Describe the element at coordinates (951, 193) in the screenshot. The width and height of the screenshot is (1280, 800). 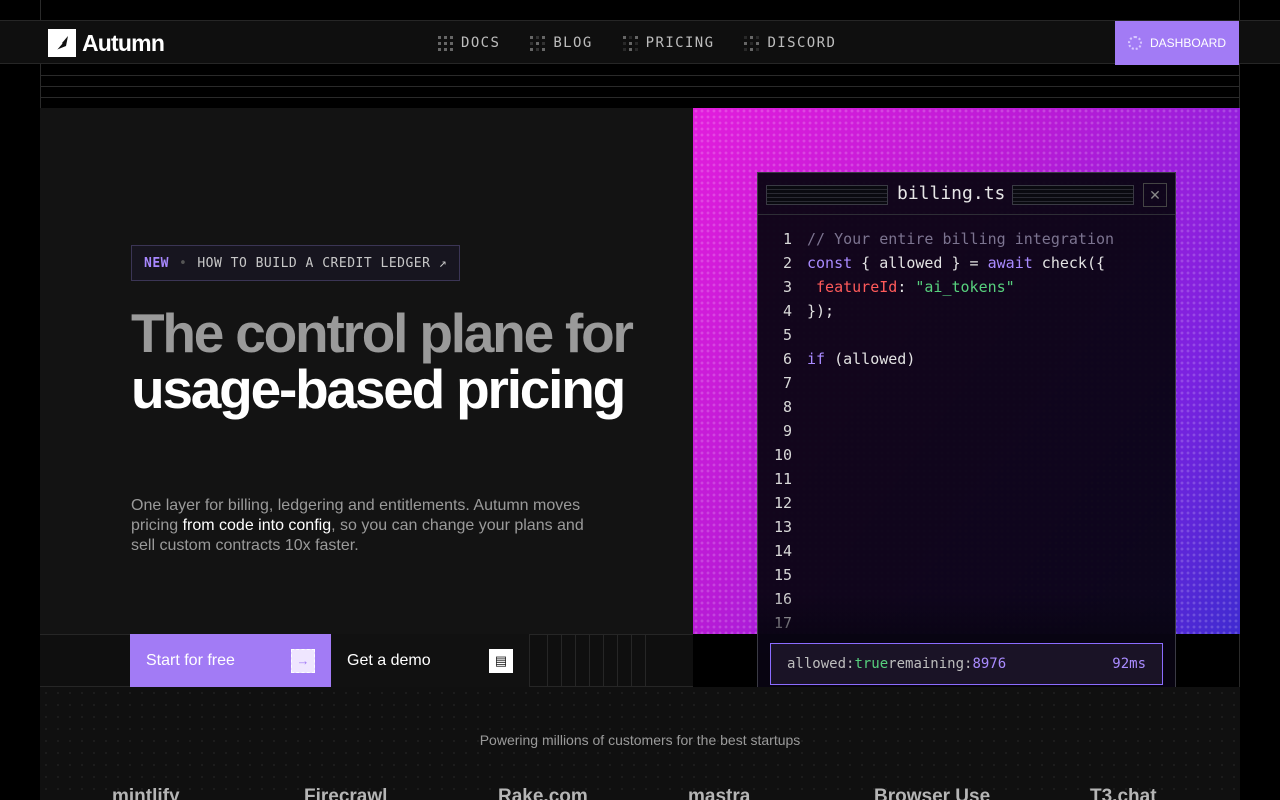
I see `file-name: billing.ts` at that location.